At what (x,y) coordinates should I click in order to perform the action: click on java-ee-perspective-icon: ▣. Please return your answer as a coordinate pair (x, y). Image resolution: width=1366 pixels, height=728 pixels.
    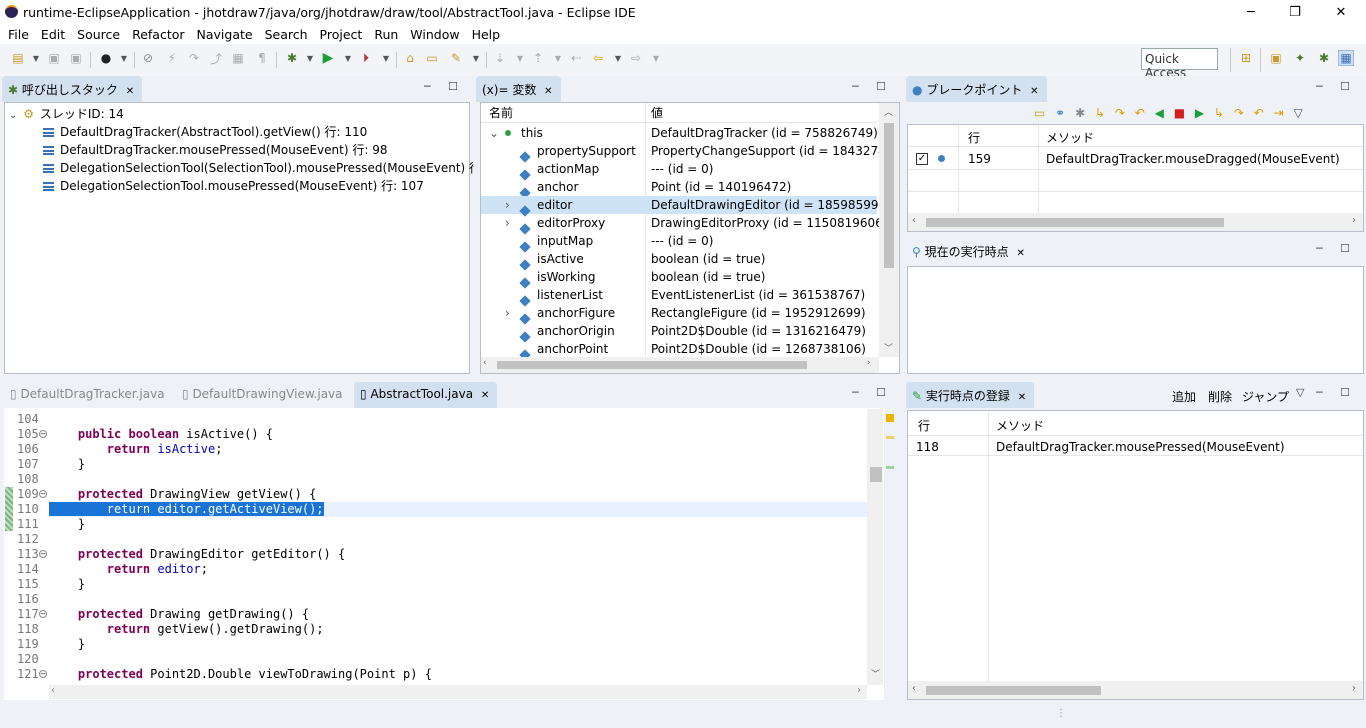
    Looking at the image, I should click on (1276, 58).